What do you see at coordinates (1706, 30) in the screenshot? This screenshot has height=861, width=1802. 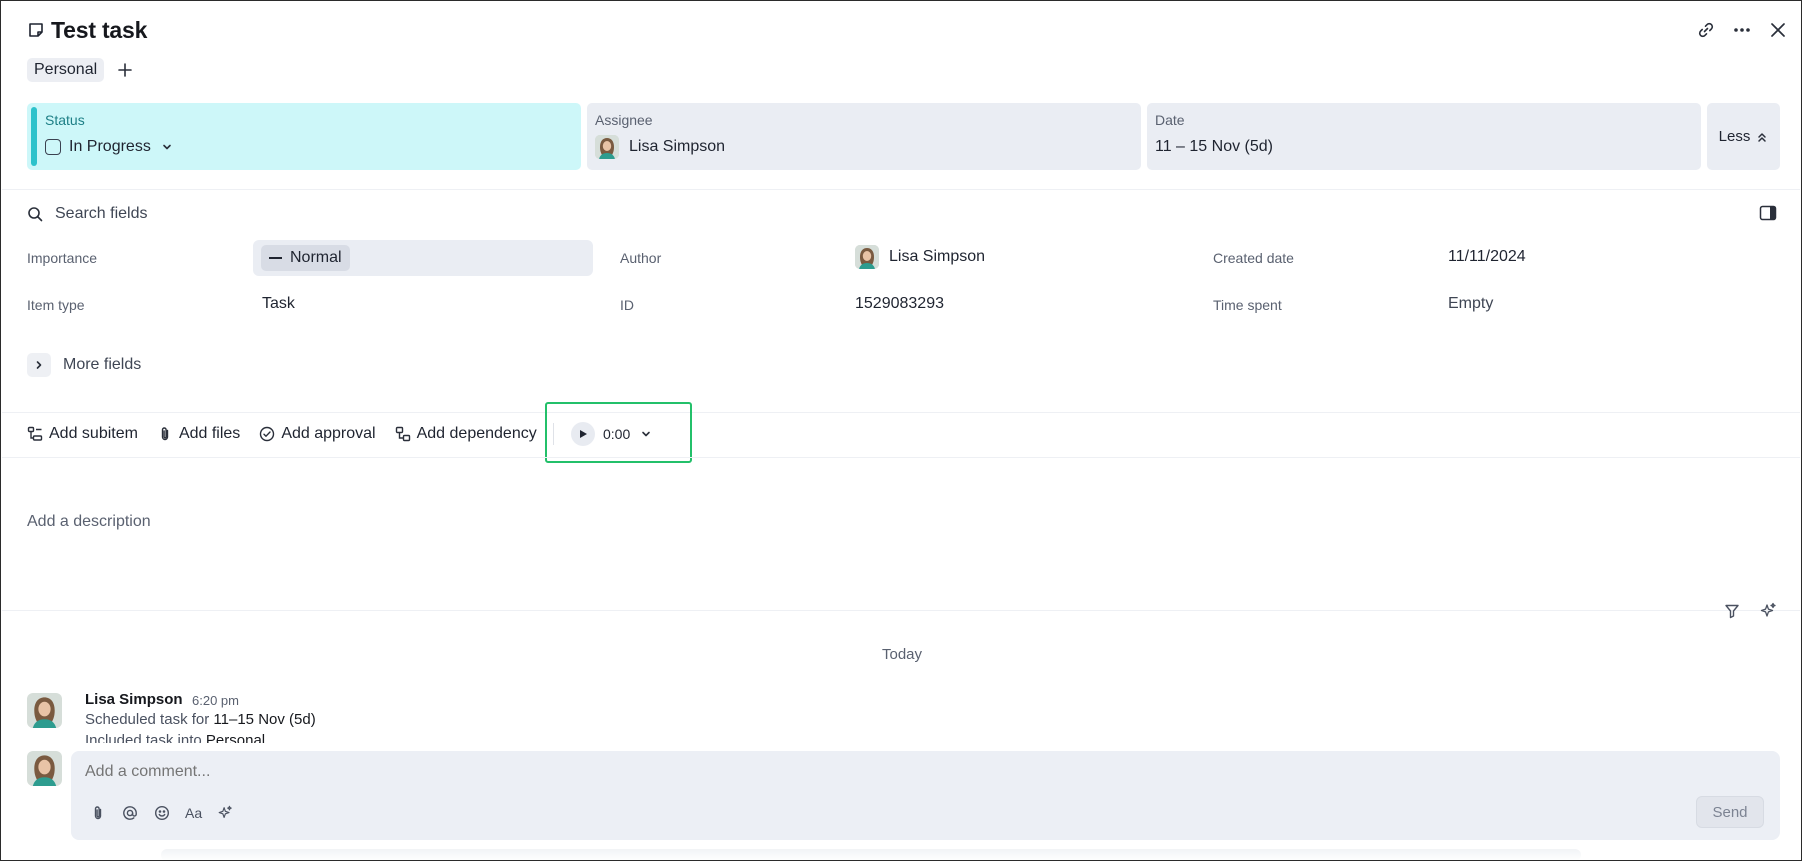 I see `link-icon` at bounding box center [1706, 30].